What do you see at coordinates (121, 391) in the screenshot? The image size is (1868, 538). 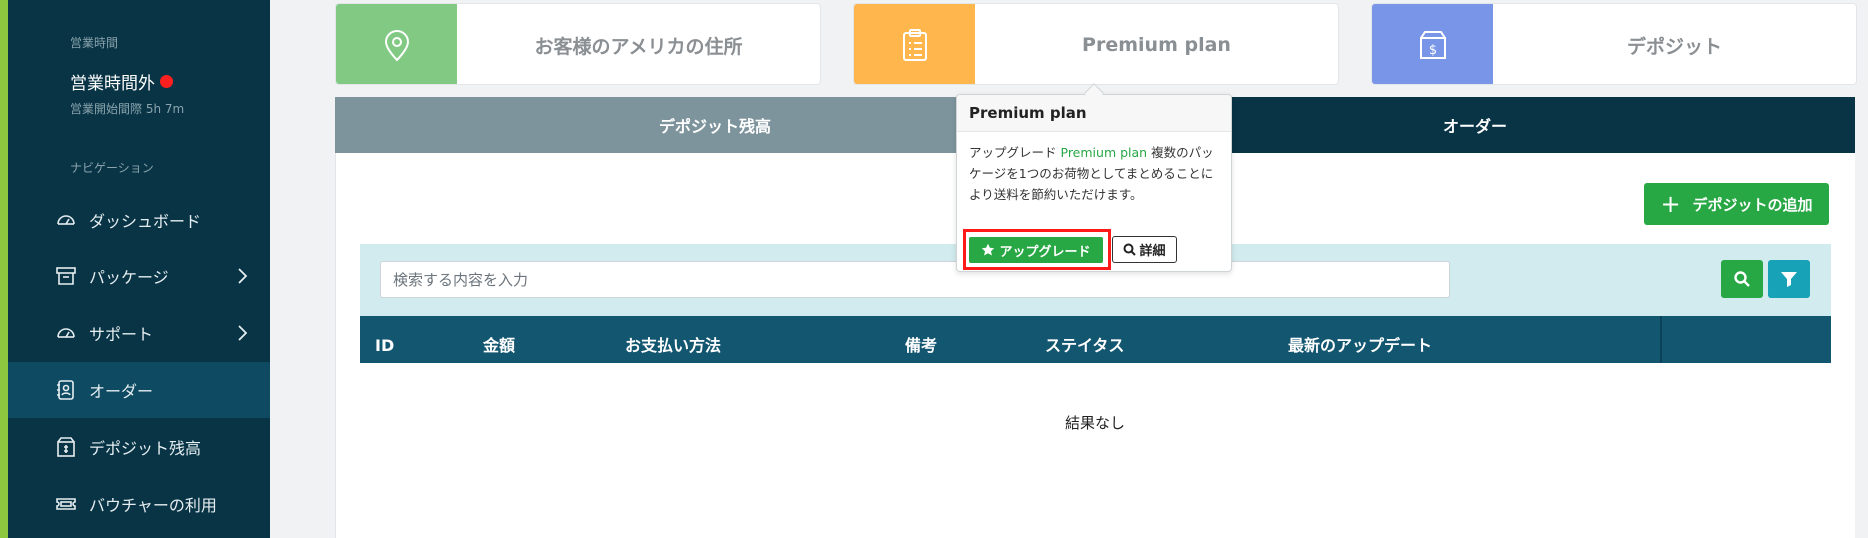 I see `sidebar-item-label: オーダー` at bounding box center [121, 391].